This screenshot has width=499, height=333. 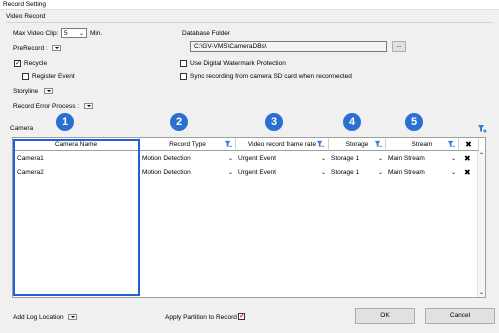 What do you see at coordinates (414, 122) in the screenshot?
I see `badge-stream: 5` at bounding box center [414, 122].